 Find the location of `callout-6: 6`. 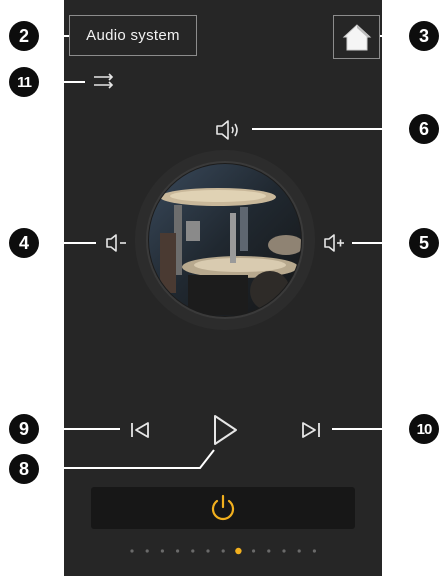

callout-6: 6 is located at coordinates (424, 129).